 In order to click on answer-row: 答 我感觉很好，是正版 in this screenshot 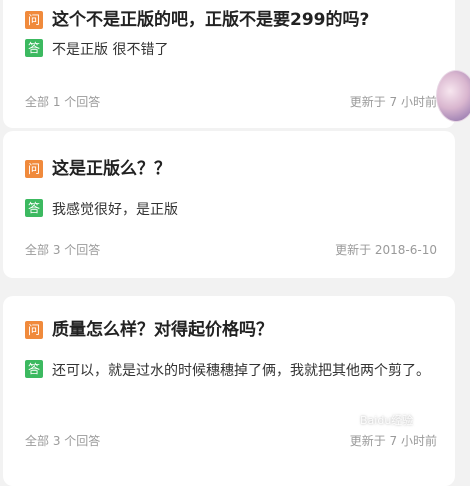, I will do `click(233, 210)`.